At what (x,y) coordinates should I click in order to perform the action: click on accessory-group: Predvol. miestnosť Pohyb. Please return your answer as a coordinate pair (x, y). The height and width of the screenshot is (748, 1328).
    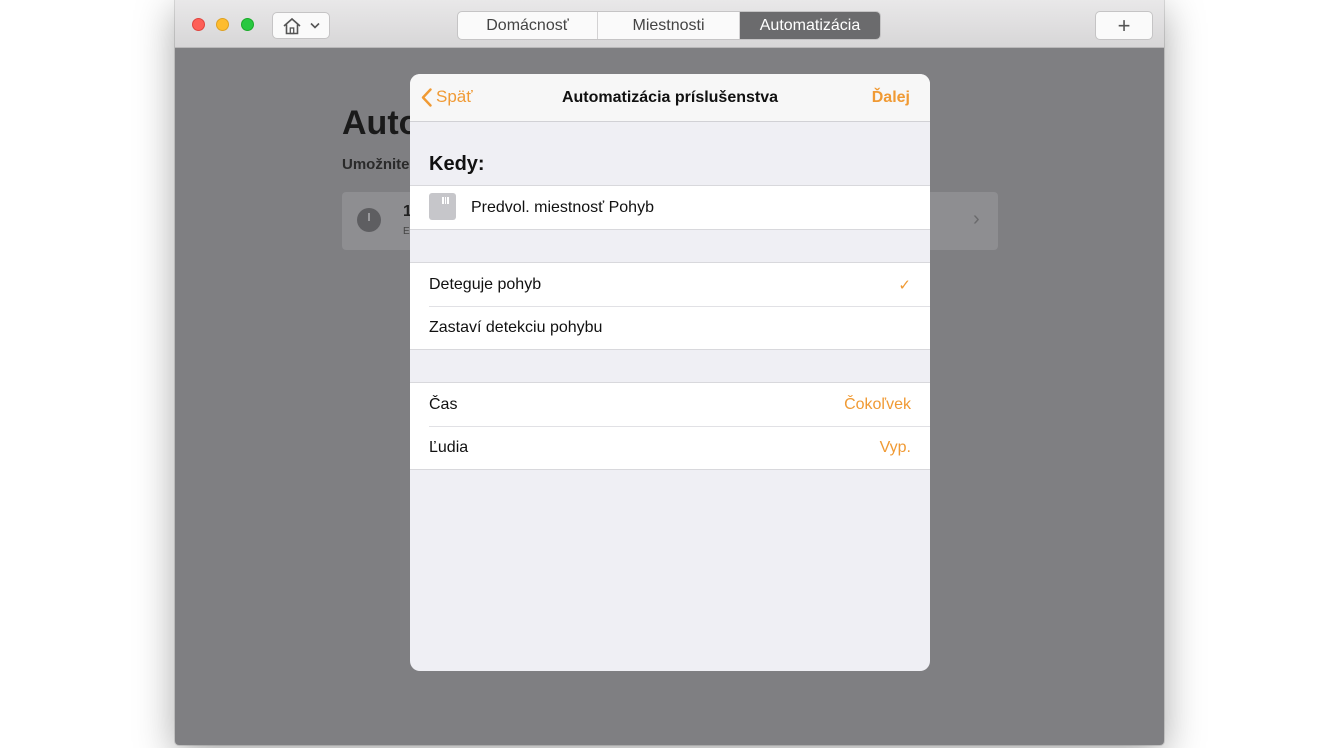
    Looking at the image, I should click on (670, 207).